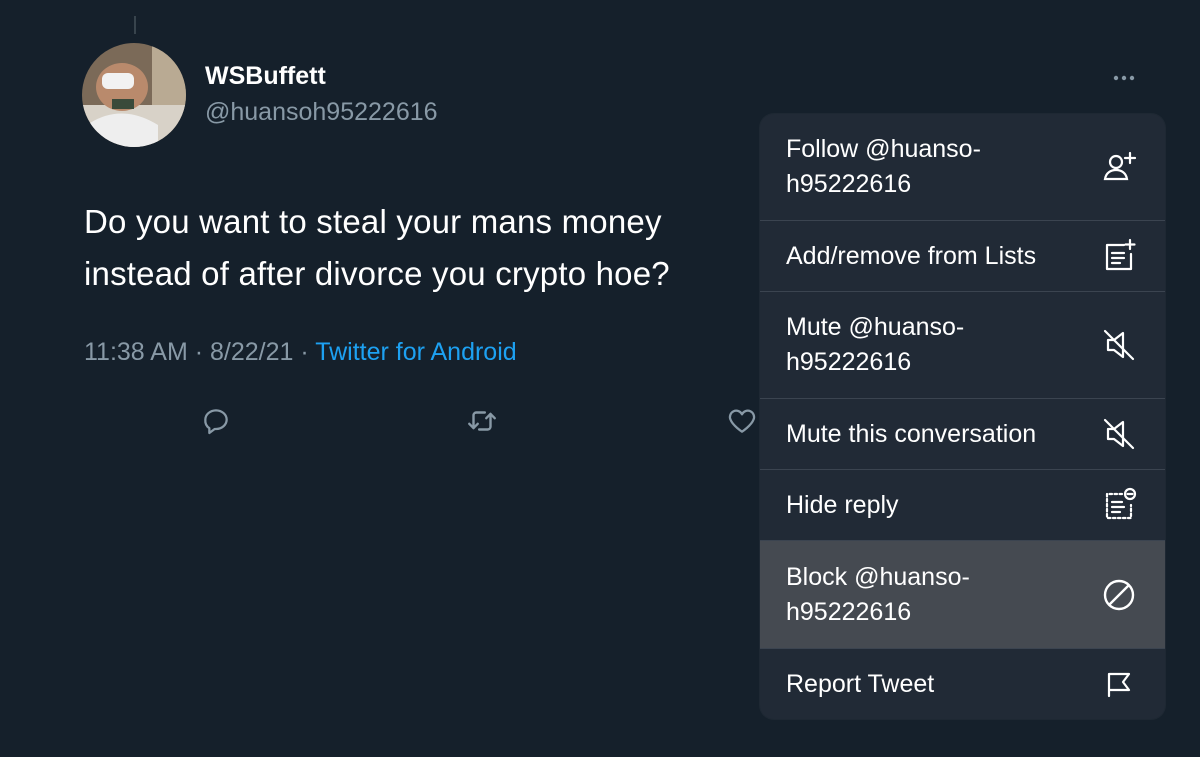  I want to click on retweet-button, so click(482, 421).